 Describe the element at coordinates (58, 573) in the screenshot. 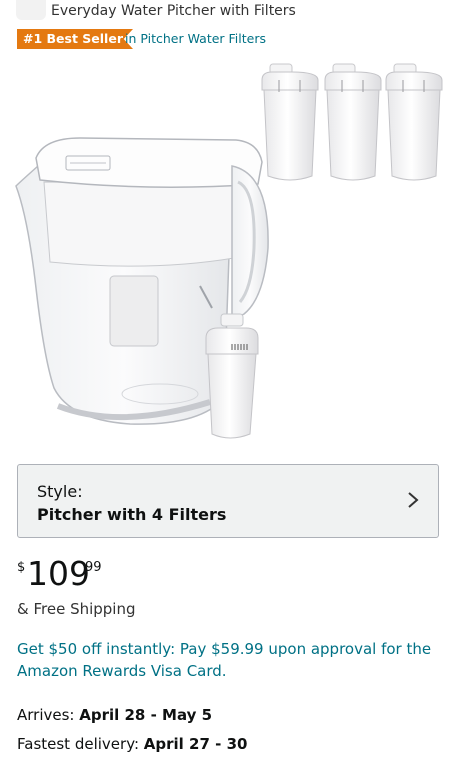

I see `price-whole: 109` at that location.